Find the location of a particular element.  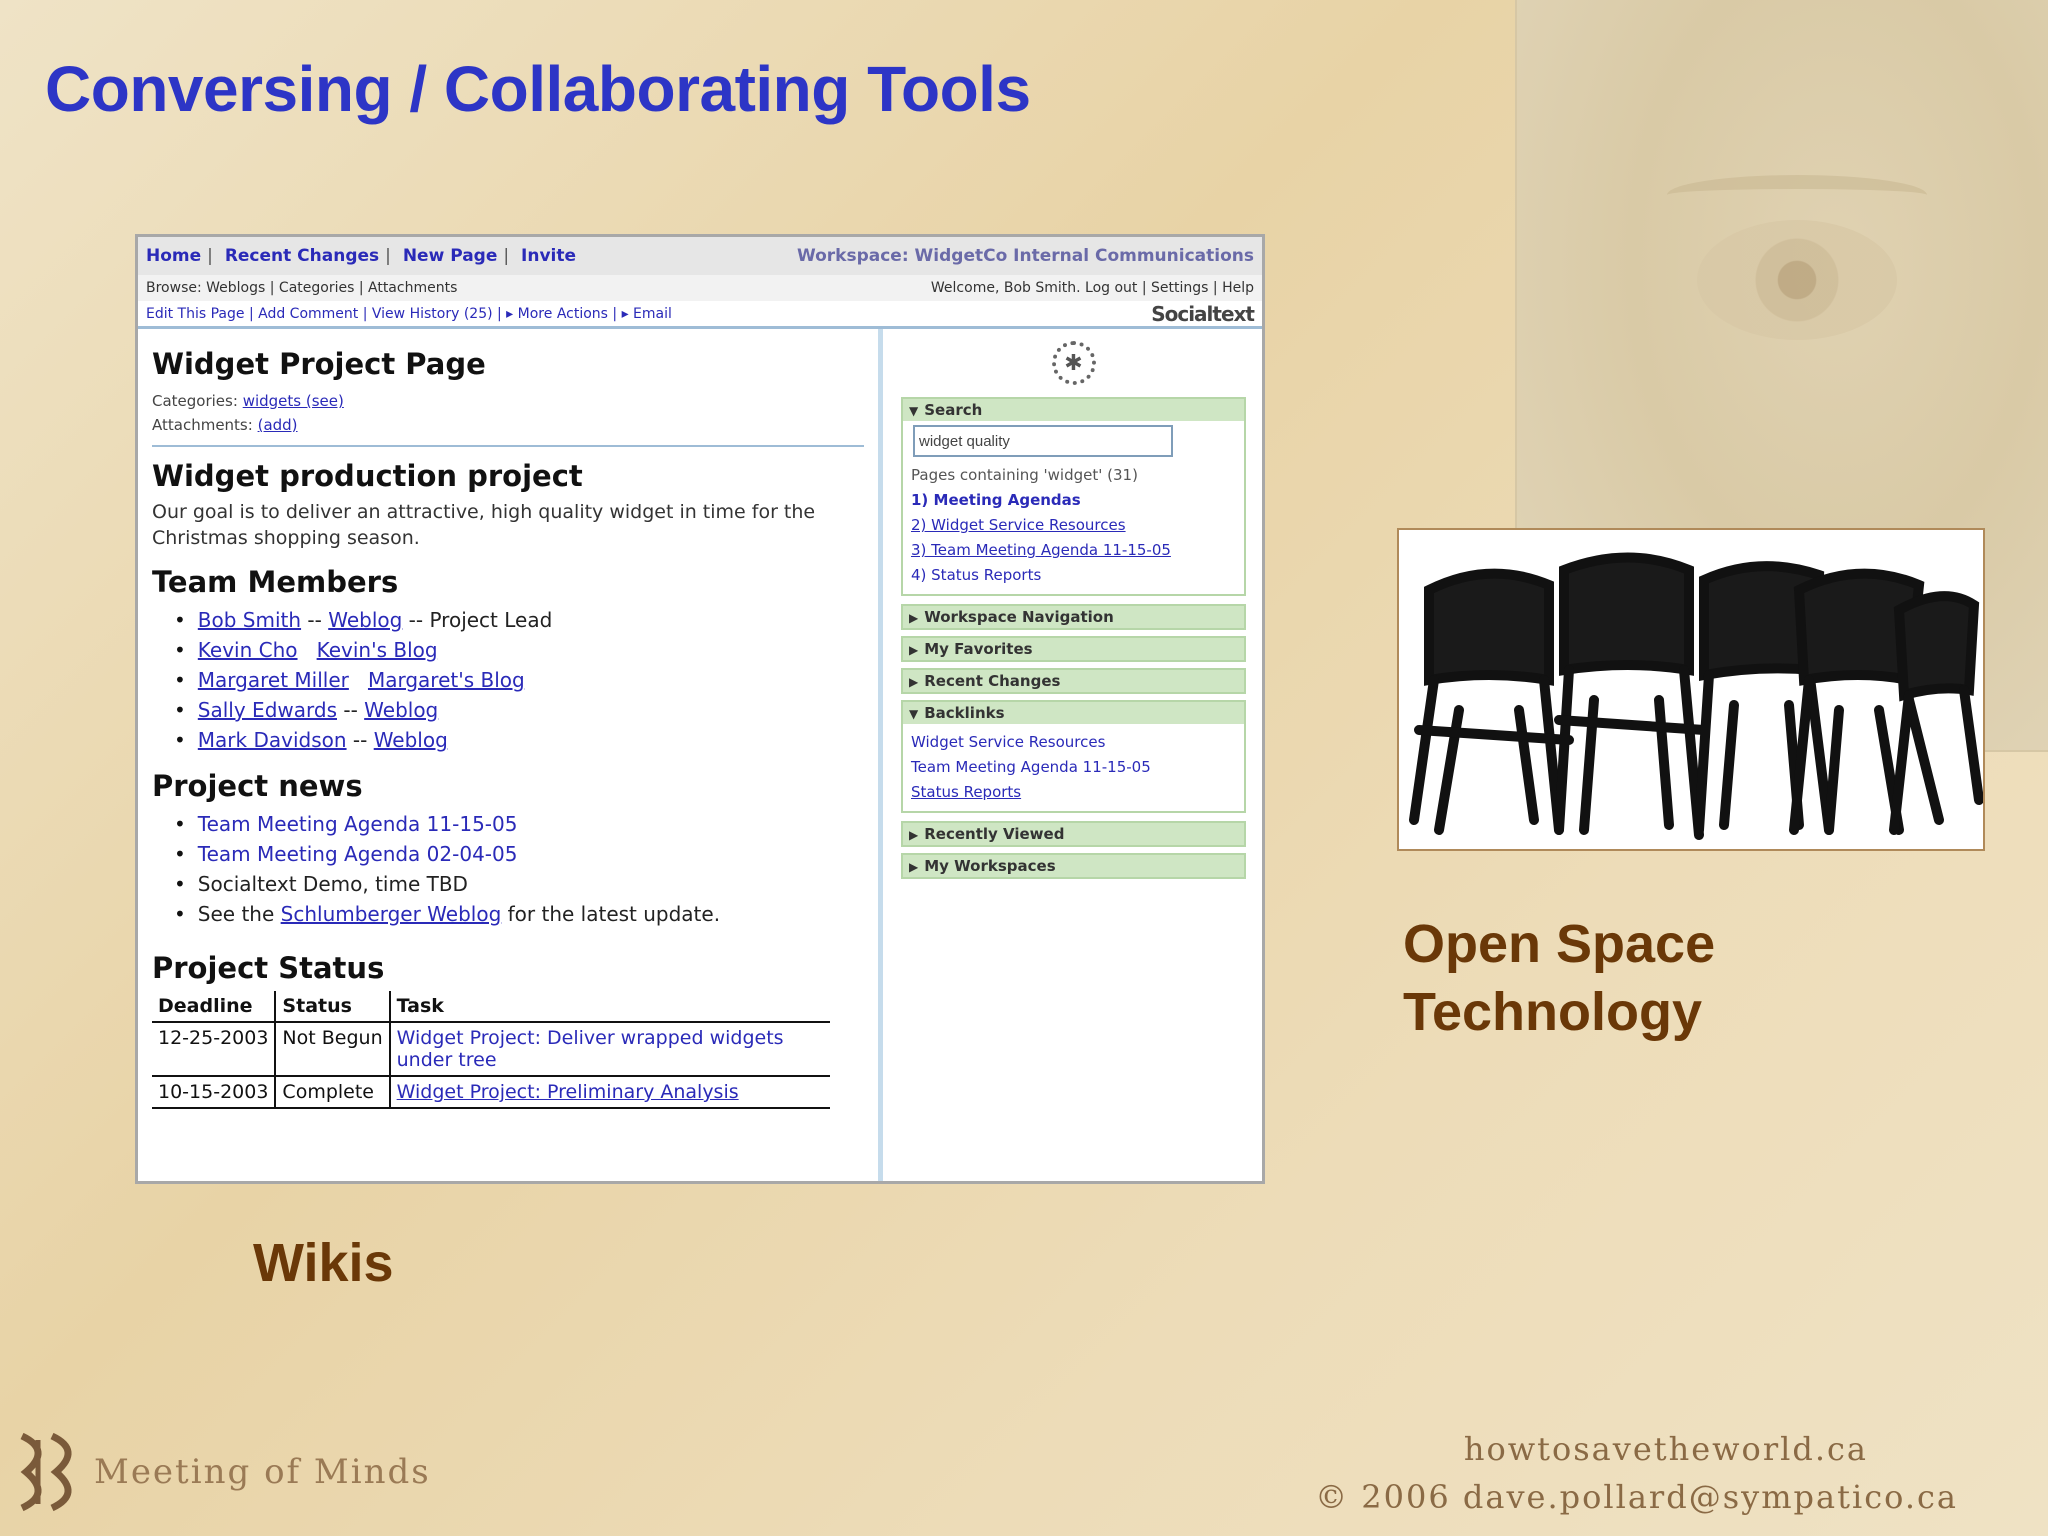

news-item: Team Meeting Agenda 02-04-05 is located at coordinates (519, 854).